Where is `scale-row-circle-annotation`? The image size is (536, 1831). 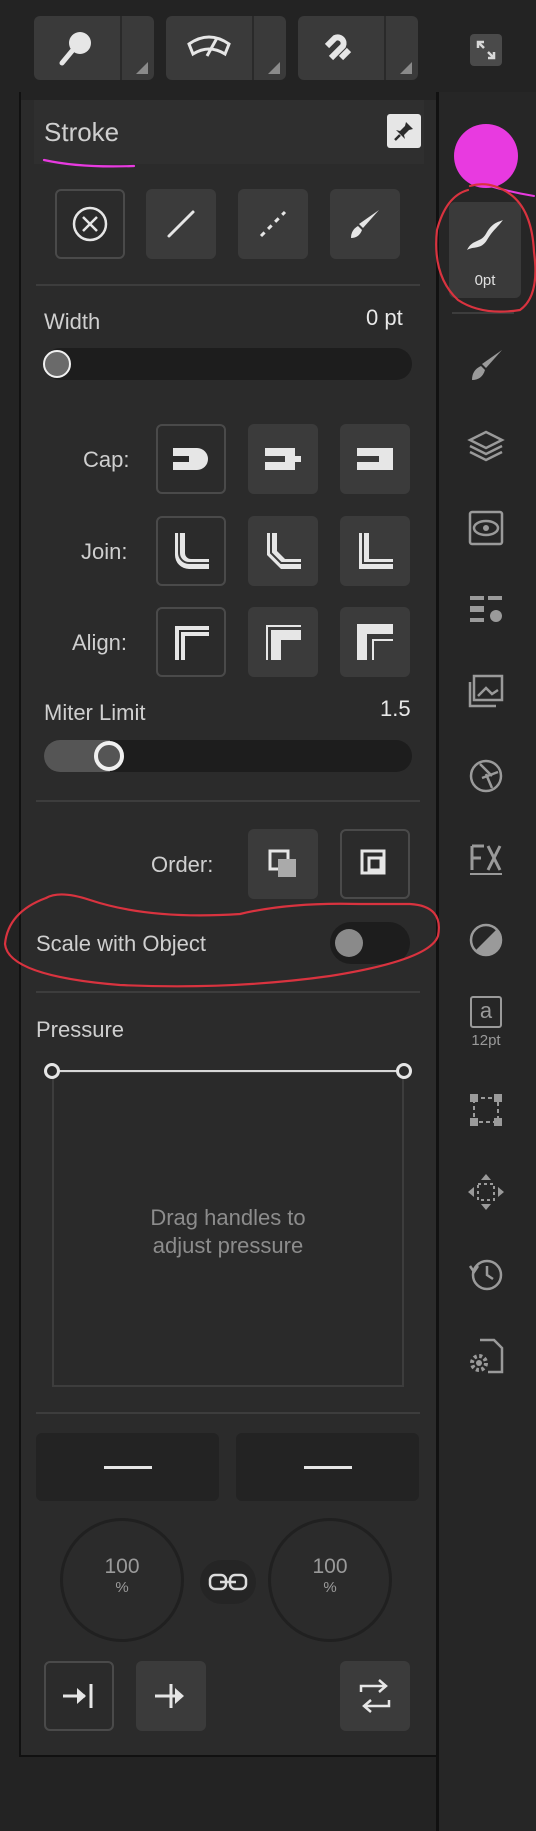 scale-row-circle-annotation is located at coordinates (221, 940).